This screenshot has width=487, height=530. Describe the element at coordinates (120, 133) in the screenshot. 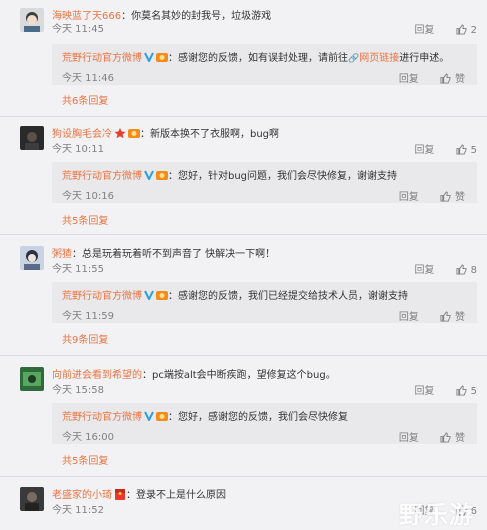

I see `star-icon` at that location.